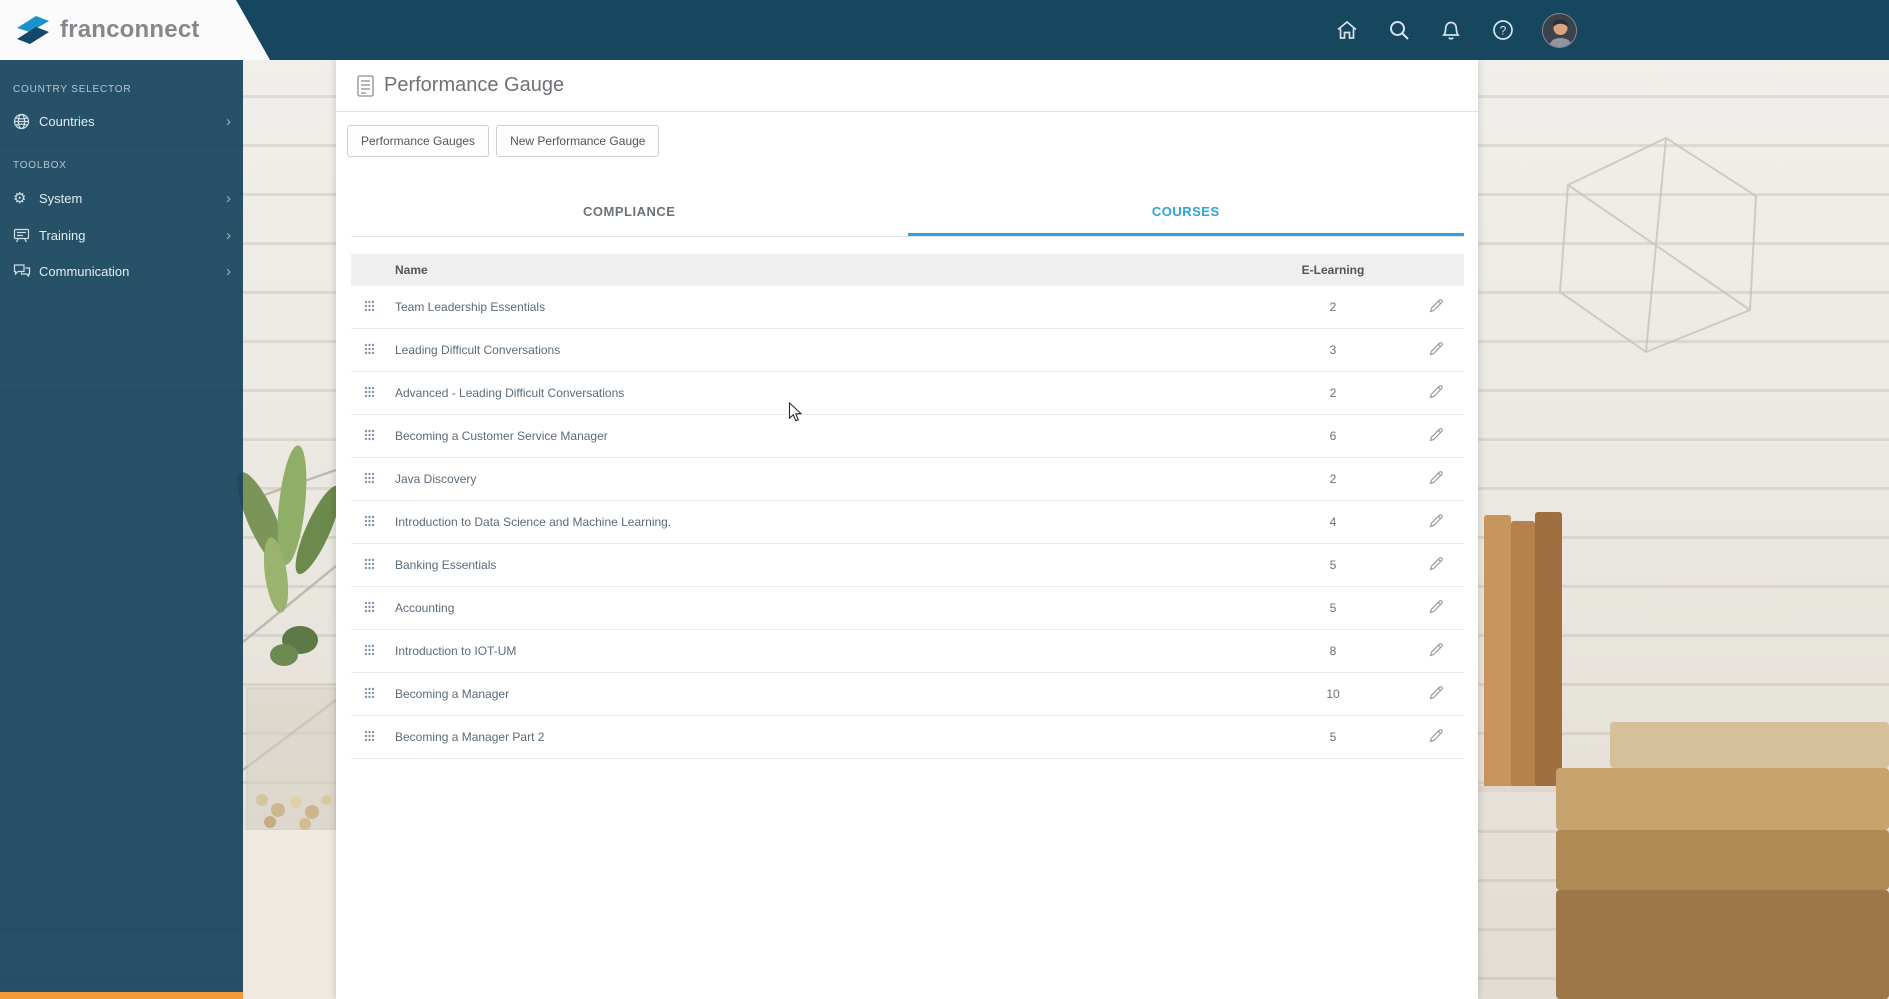 Image resolution: width=1889 pixels, height=999 pixels. Describe the element at coordinates (62, 235) in the screenshot. I see `sidebar-item-label: Training` at that location.